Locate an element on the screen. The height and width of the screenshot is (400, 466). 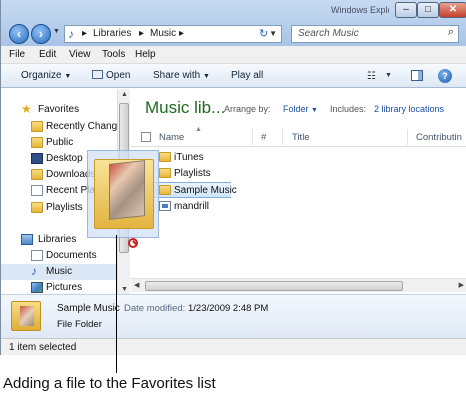
arrange-by-label: Arrange by: is located at coordinates (247, 109).